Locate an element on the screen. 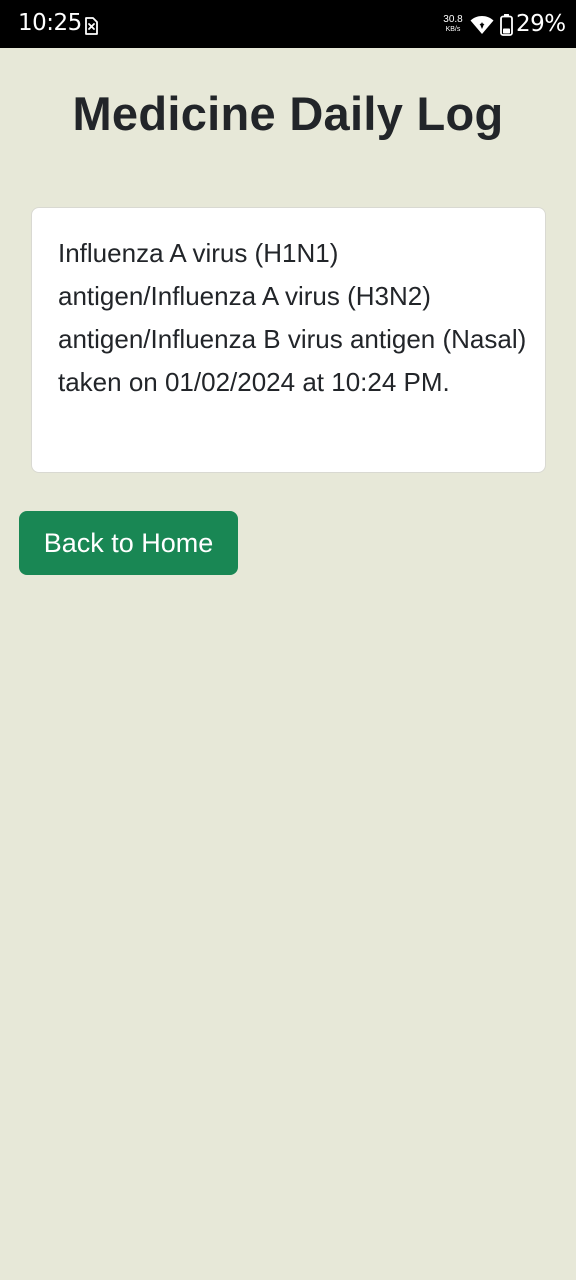 The height and width of the screenshot is (1280, 576). battery-percent: 29% is located at coordinates (541, 24).